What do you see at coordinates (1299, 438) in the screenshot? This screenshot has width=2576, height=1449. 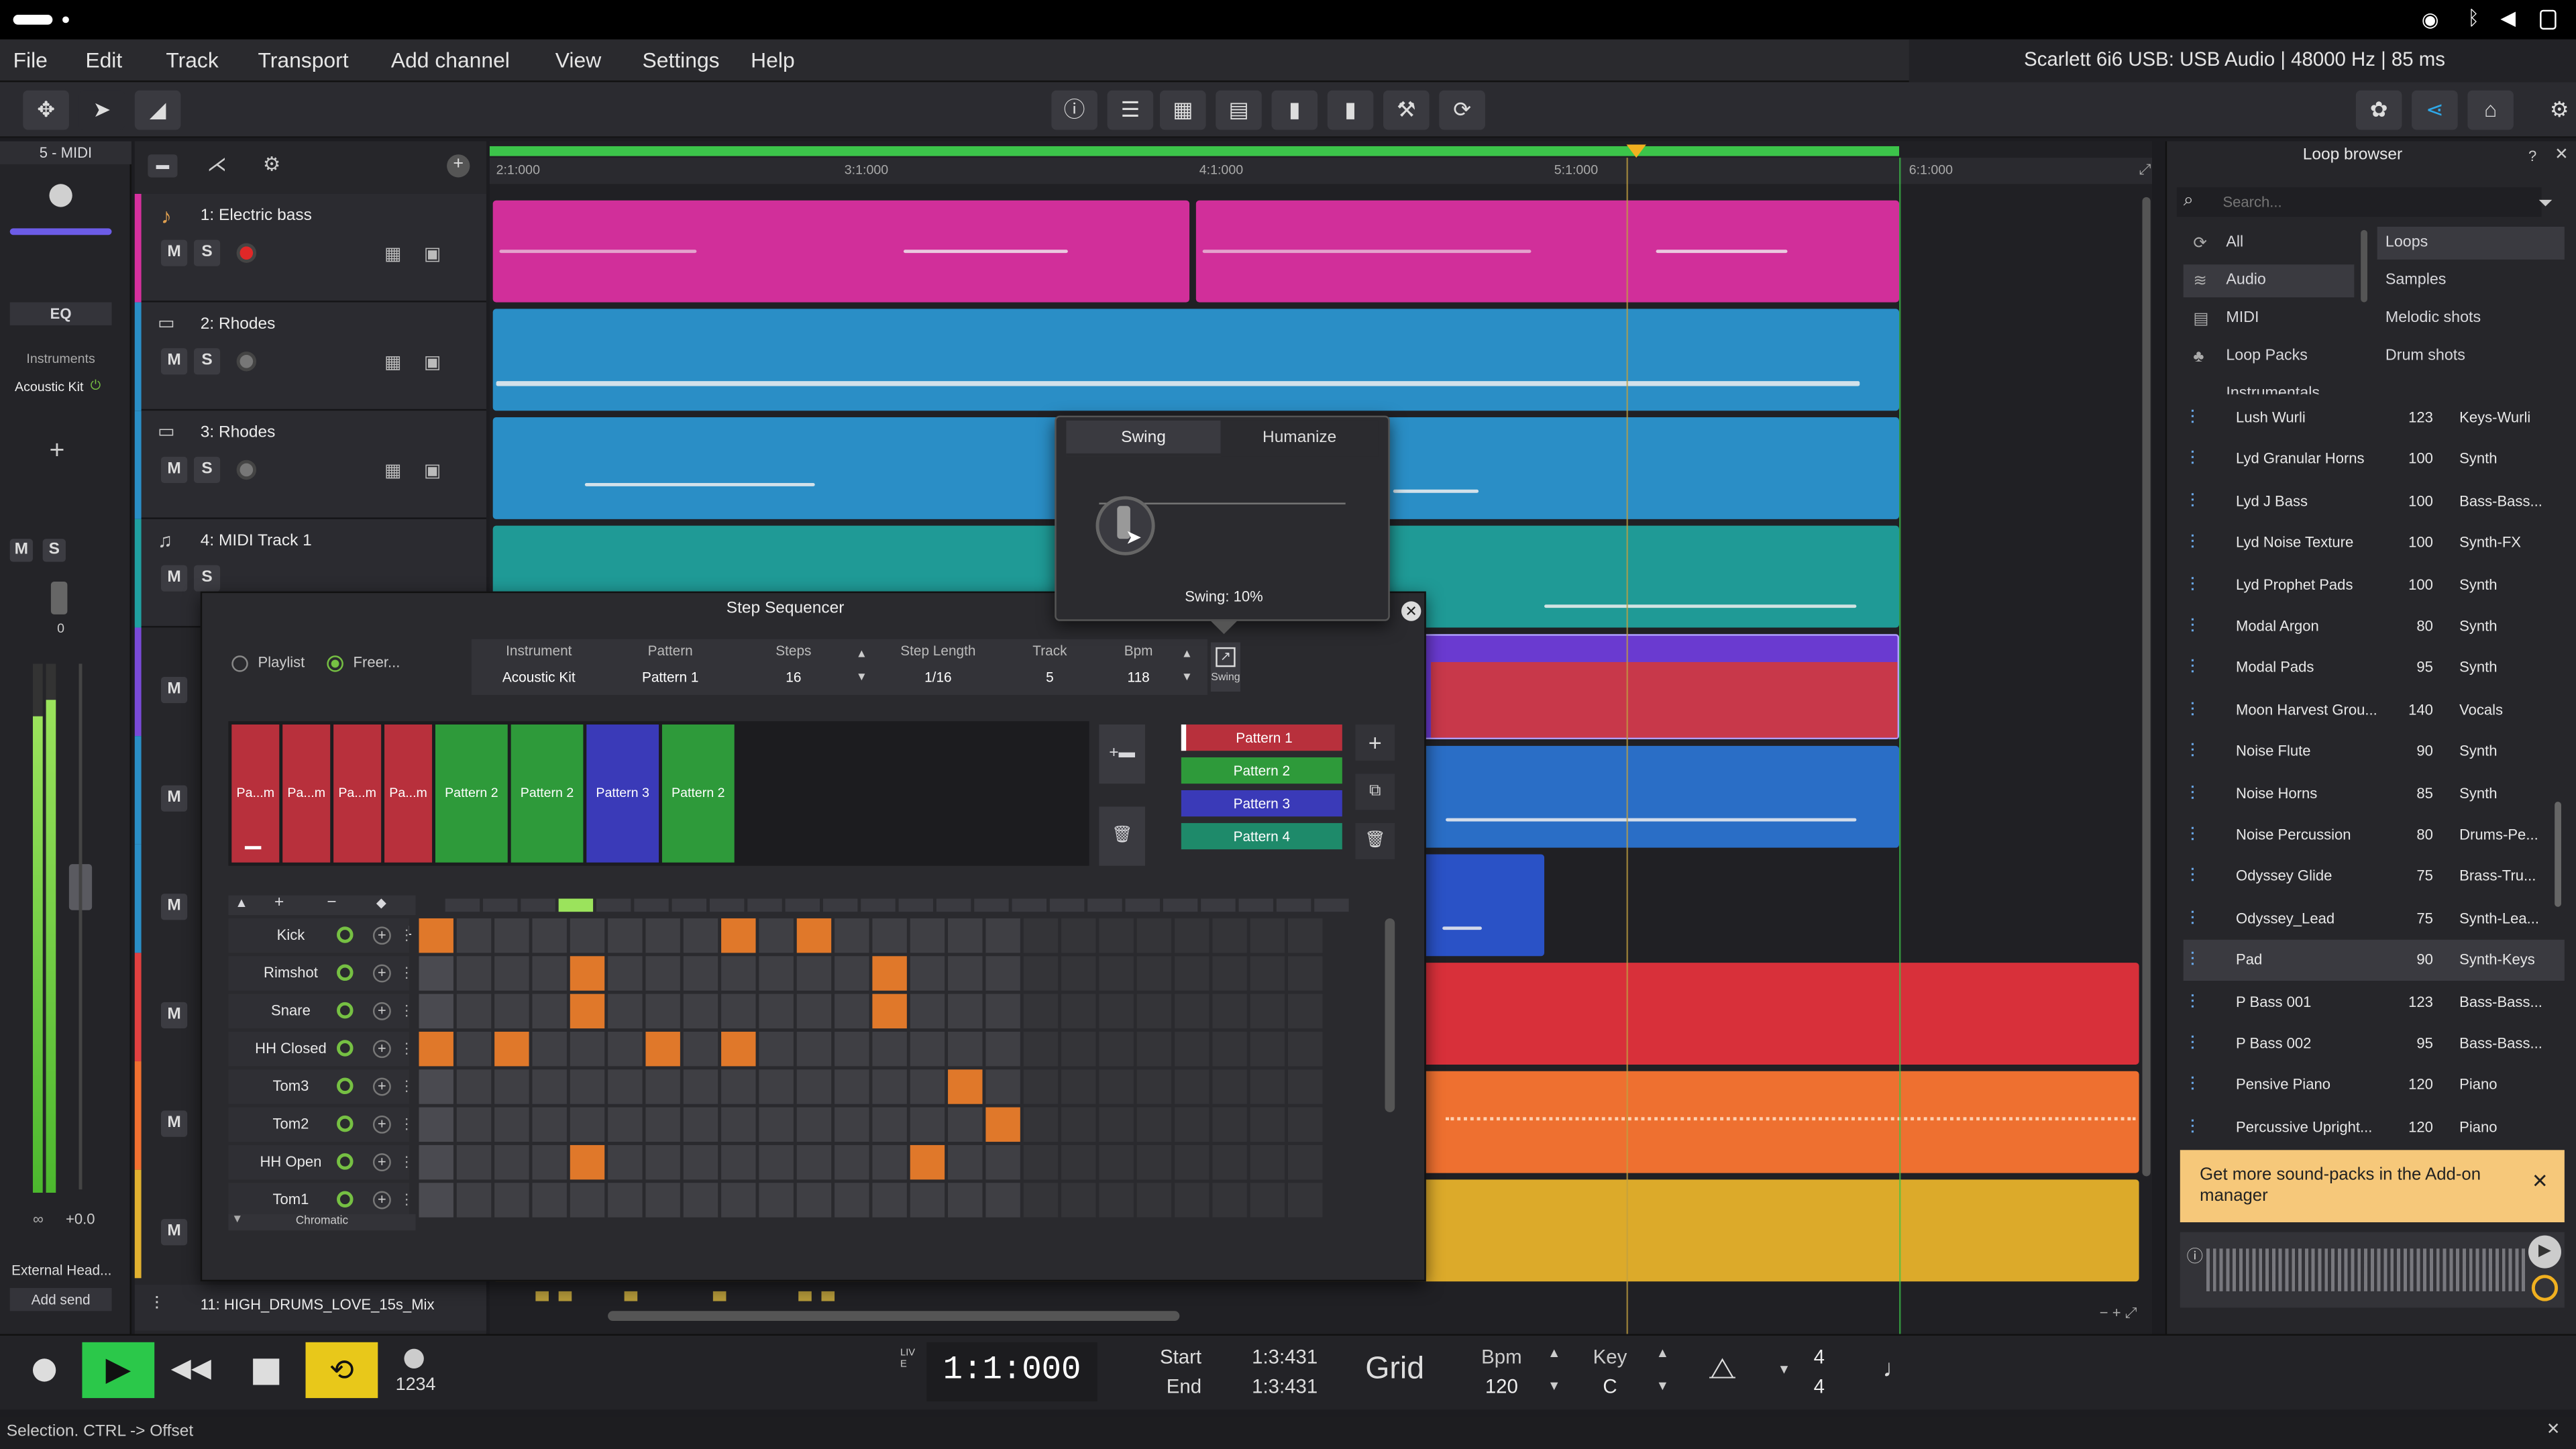 I see `humanize-tab: Humanize` at bounding box center [1299, 438].